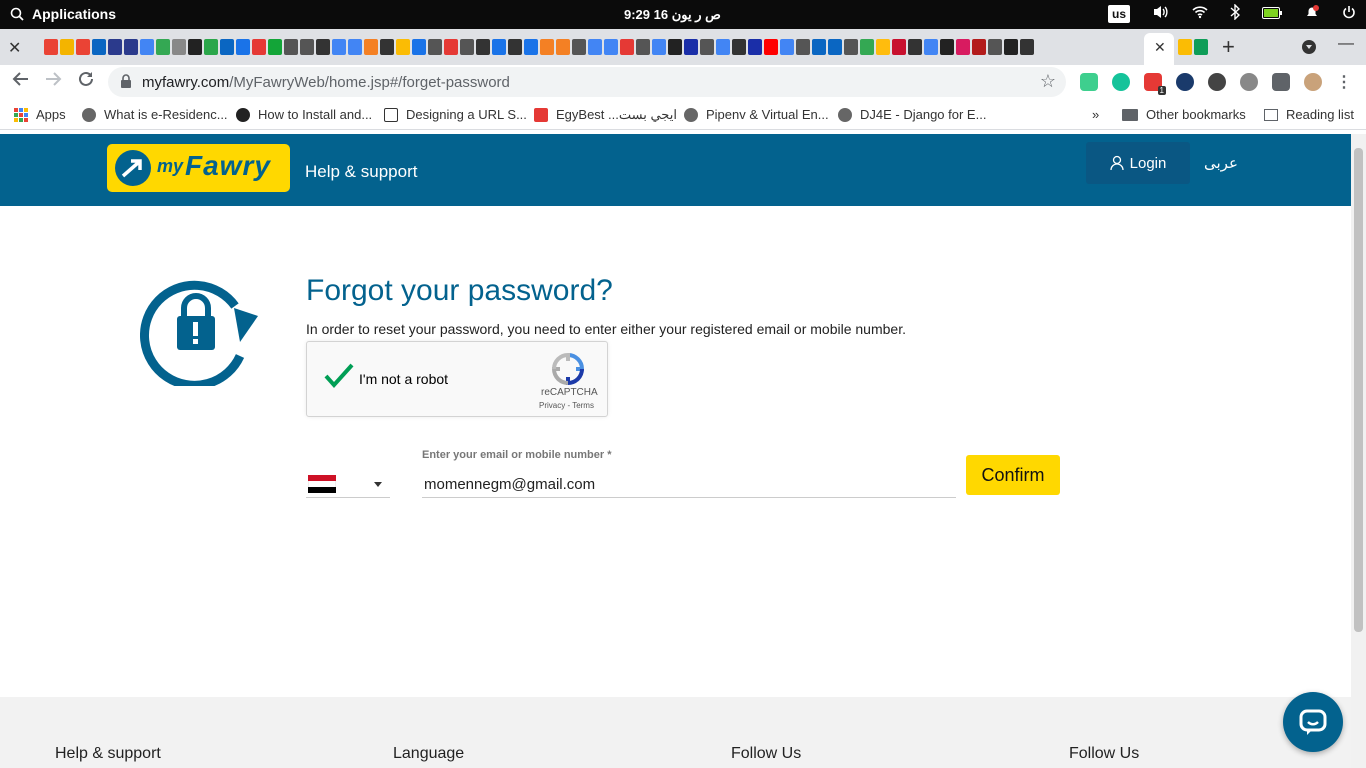  Describe the element at coordinates (21, 82) in the screenshot. I see `back-button` at that location.